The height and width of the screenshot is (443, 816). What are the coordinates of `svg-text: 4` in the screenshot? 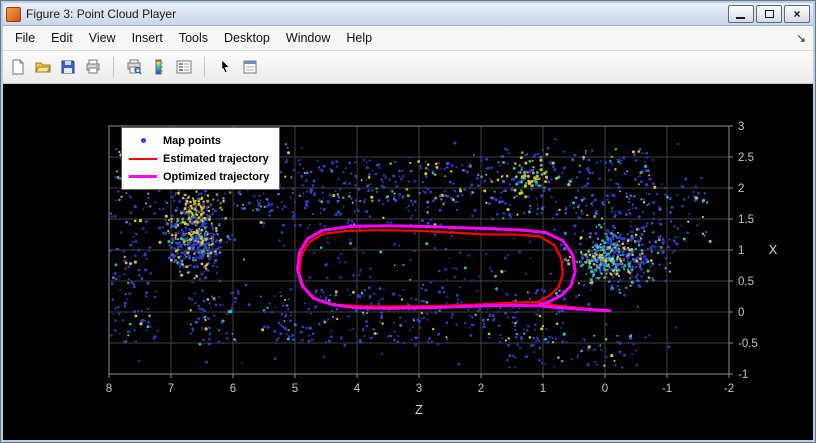 It's located at (357, 389).